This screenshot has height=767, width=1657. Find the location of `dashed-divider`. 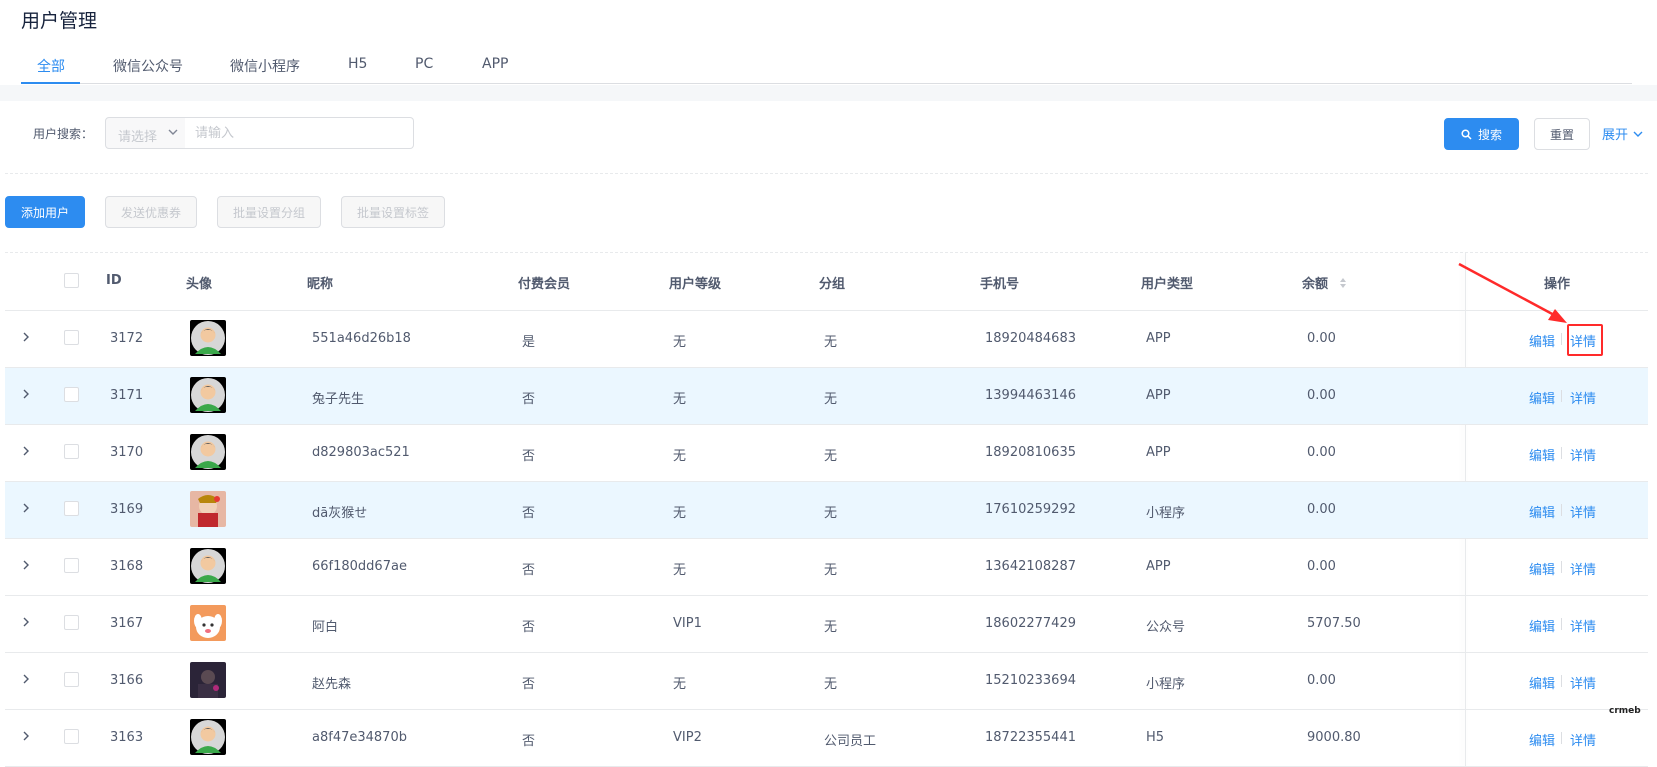

dashed-divider is located at coordinates (826, 173).